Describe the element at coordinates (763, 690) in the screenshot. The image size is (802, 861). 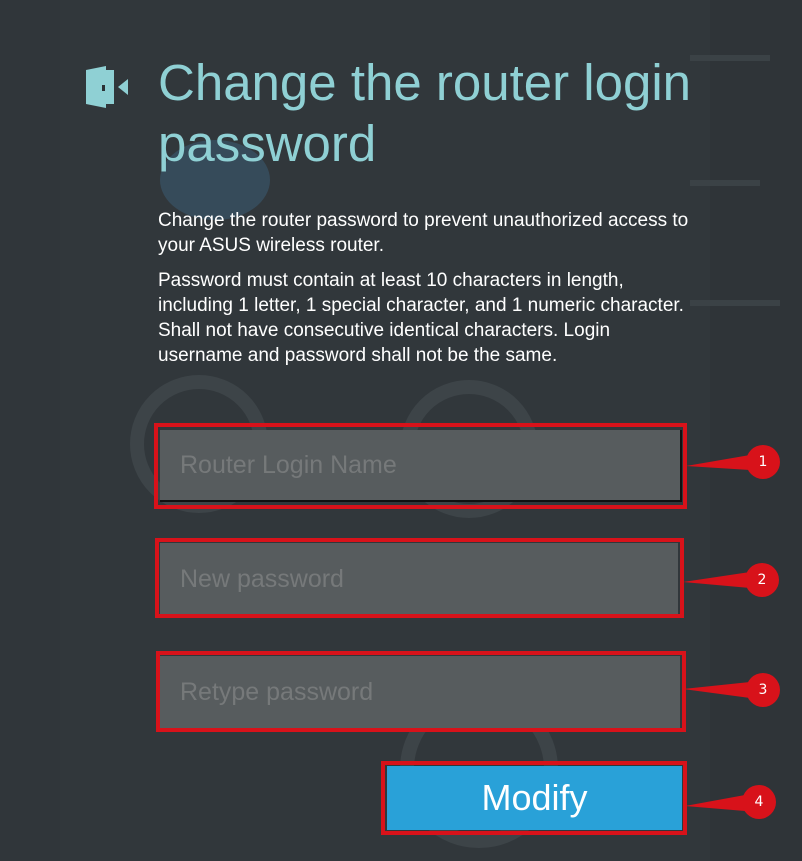
I see `callout-number-3: 3` at that location.